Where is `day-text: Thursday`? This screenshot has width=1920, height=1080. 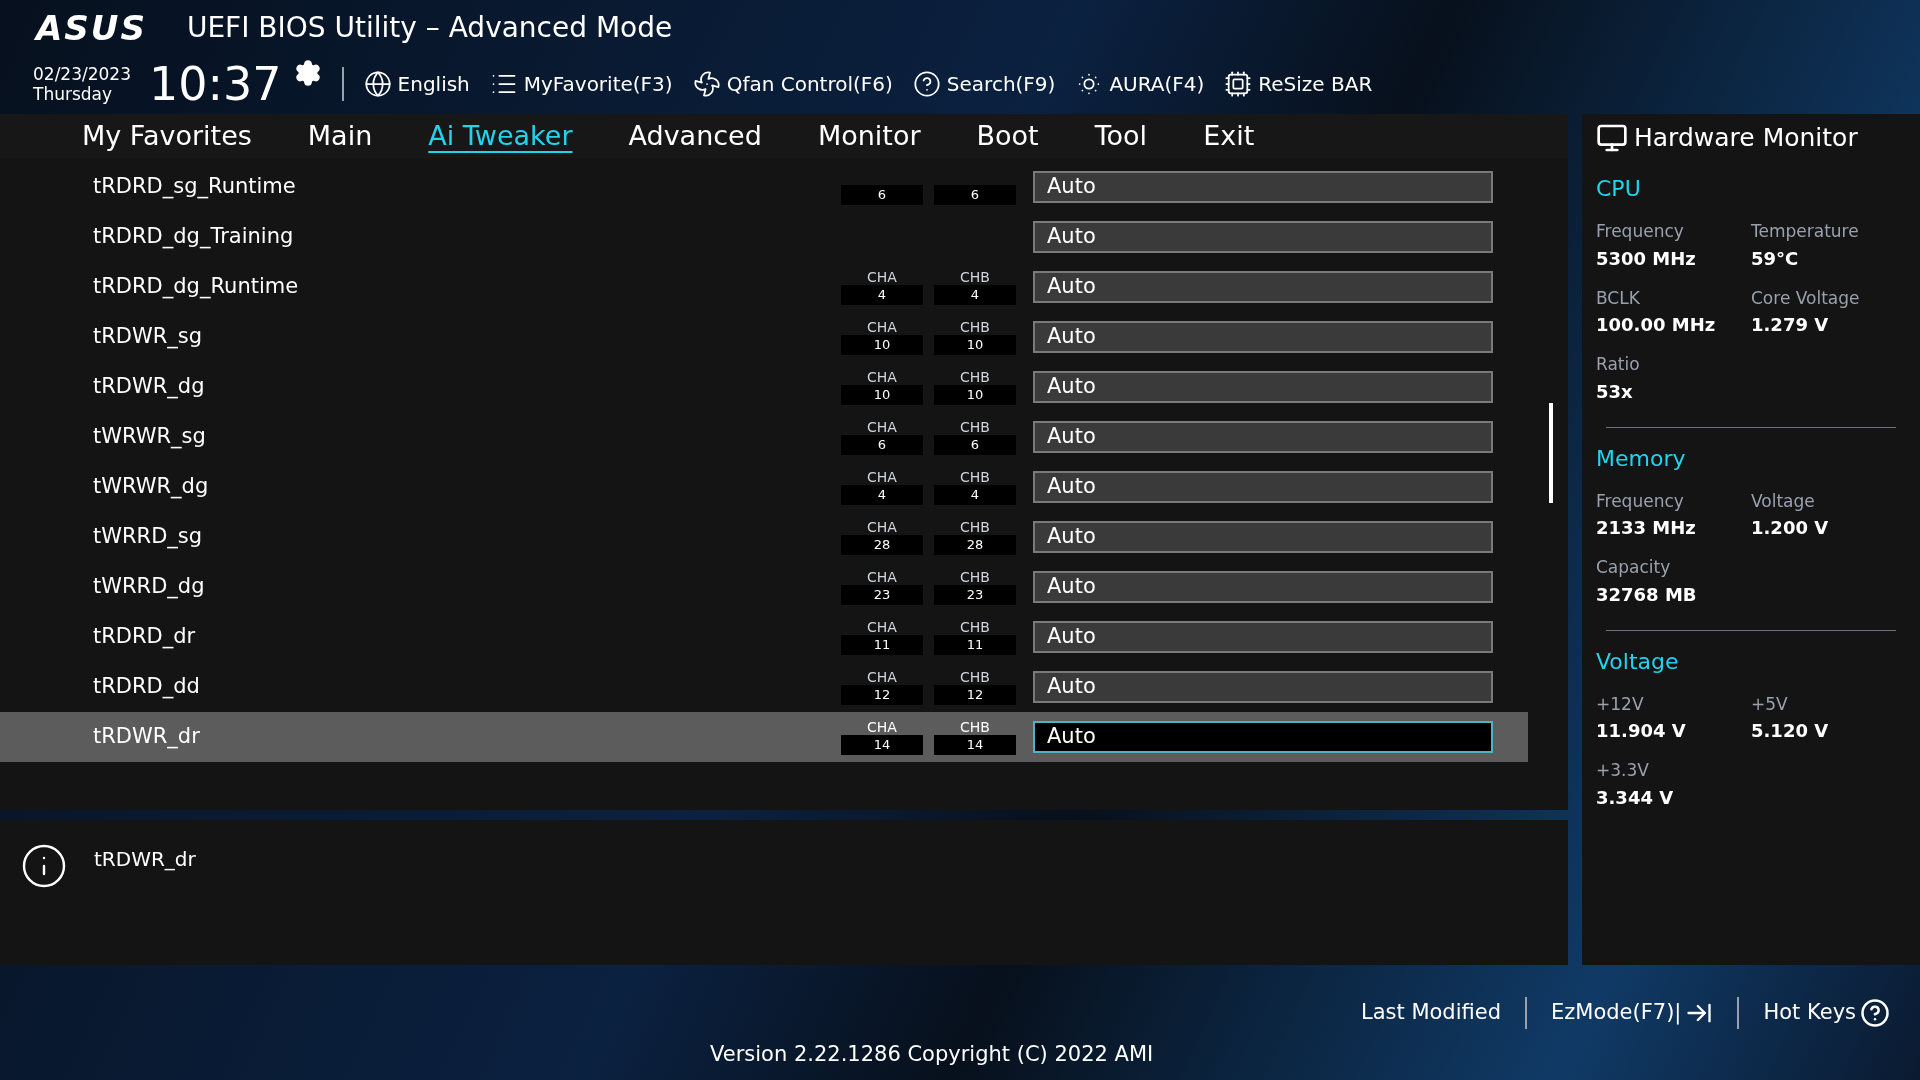
day-text: Thursday is located at coordinates (73, 94).